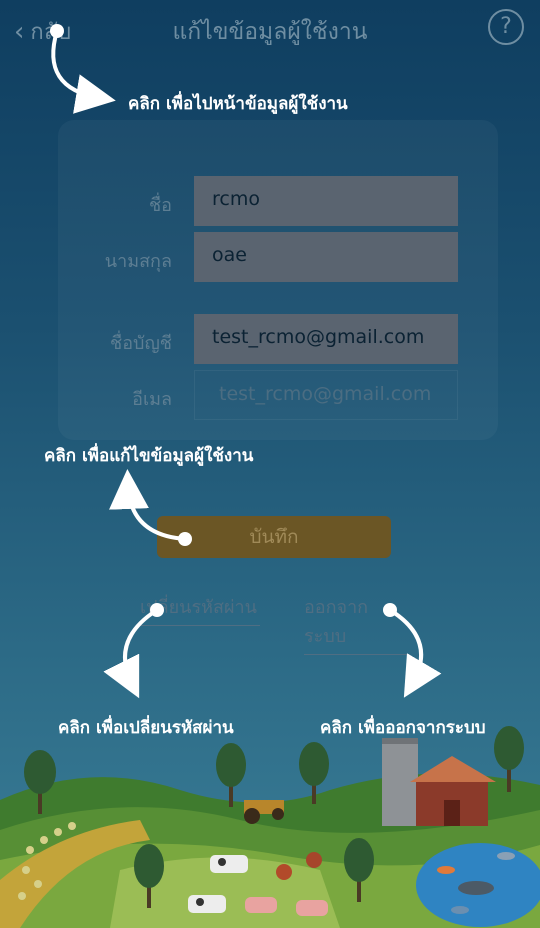 This screenshot has height=928, width=540. What do you see at coordinates (238, 104) in the screenshot?
I see `back-hint: คลิก เพื่อไปหน้าข้อมูลผู้ใช้งาน` at bounding box center [238, 104].